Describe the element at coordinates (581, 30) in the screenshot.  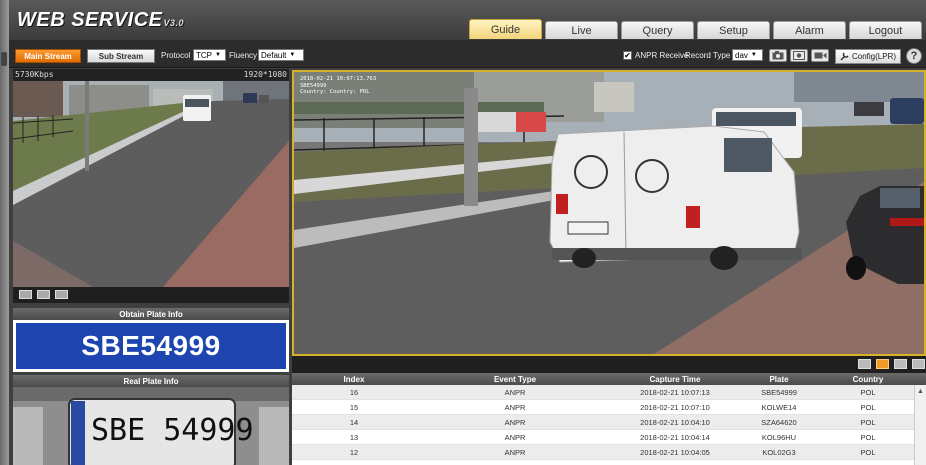
I see `tab-live: Live` at that location.